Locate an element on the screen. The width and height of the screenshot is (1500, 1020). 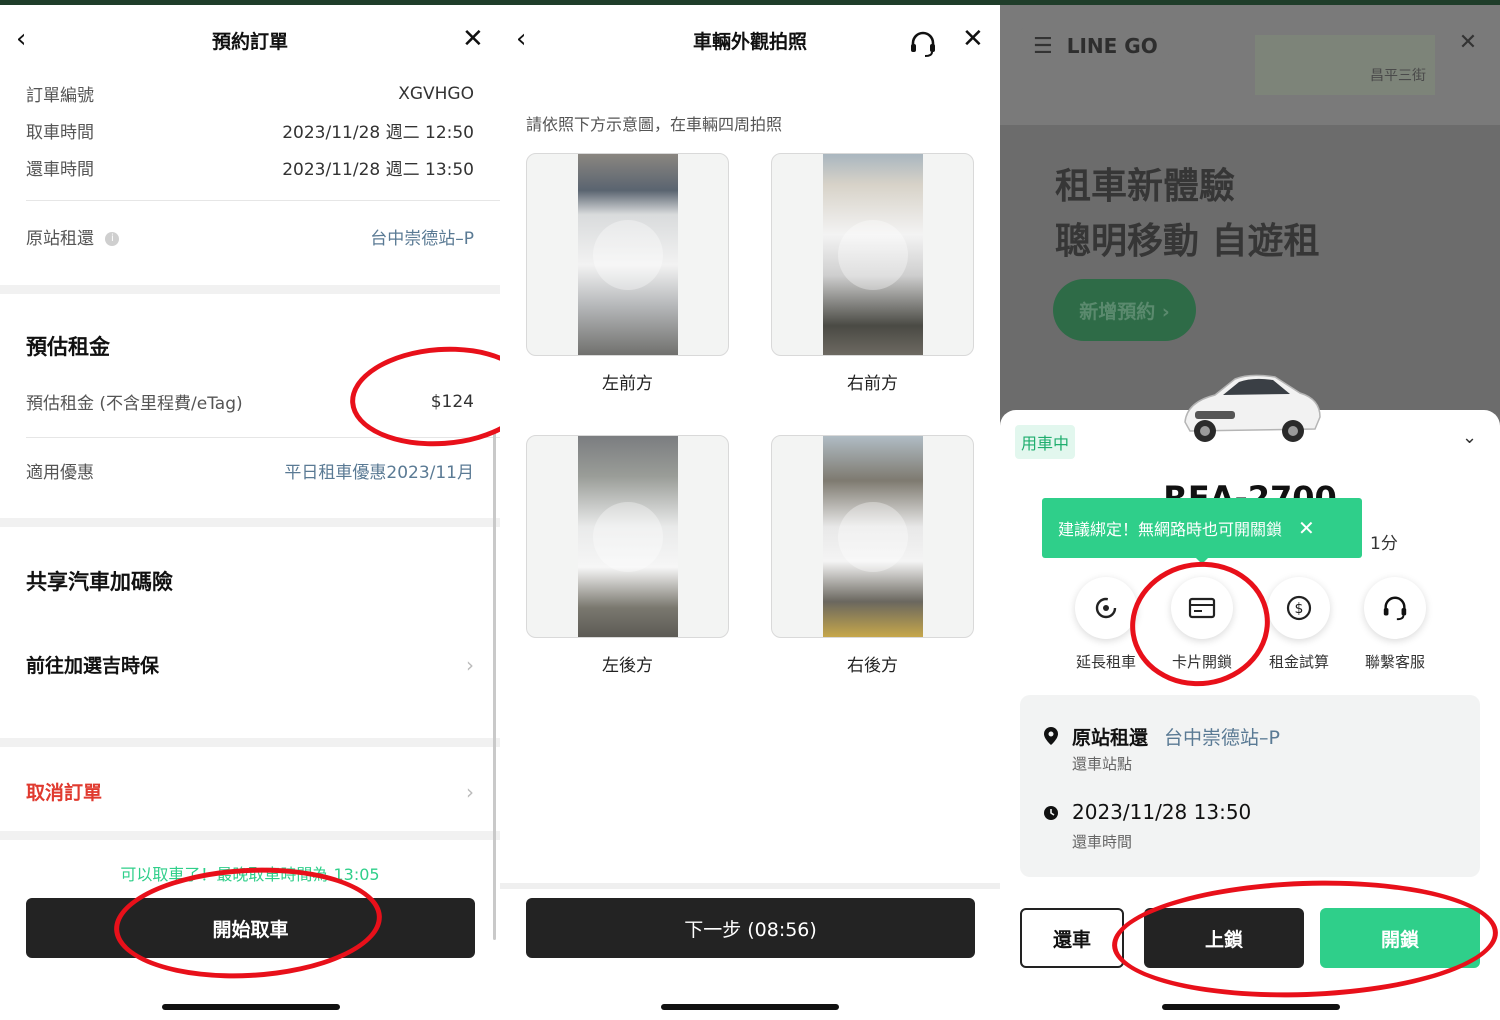
tooltip-text: 建議綁定！無網路時也可開關鎖 is located at coordinates (1170, 529).